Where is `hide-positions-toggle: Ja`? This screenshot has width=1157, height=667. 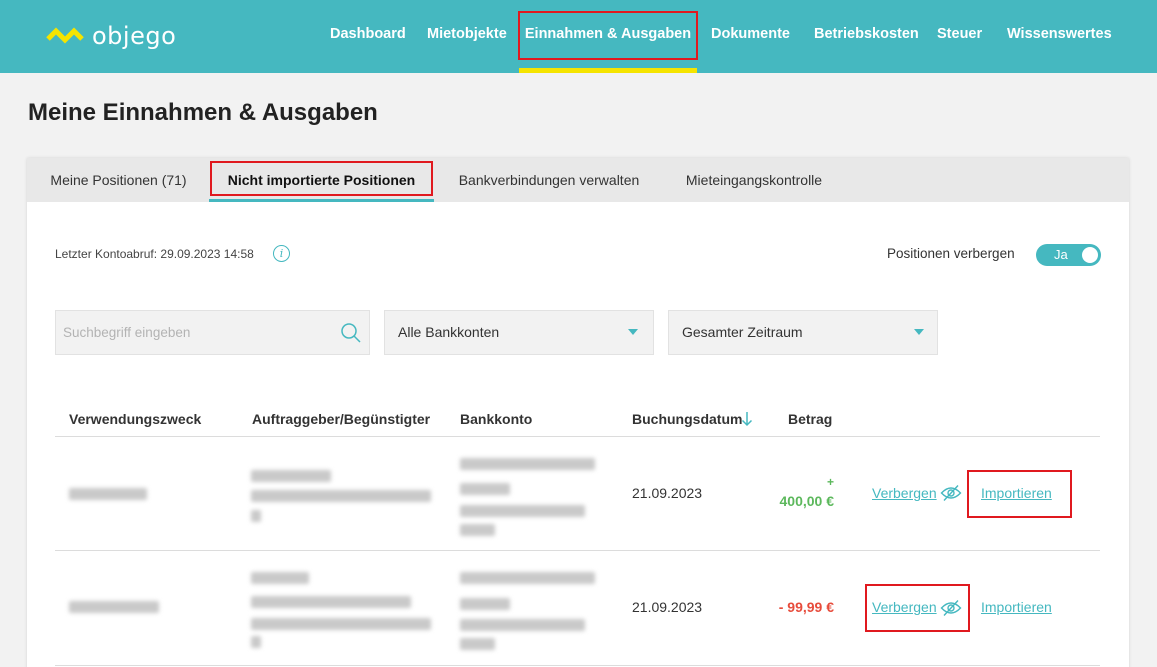 hide-positions-toggle: Ja is located at coordinates (1068, 255).